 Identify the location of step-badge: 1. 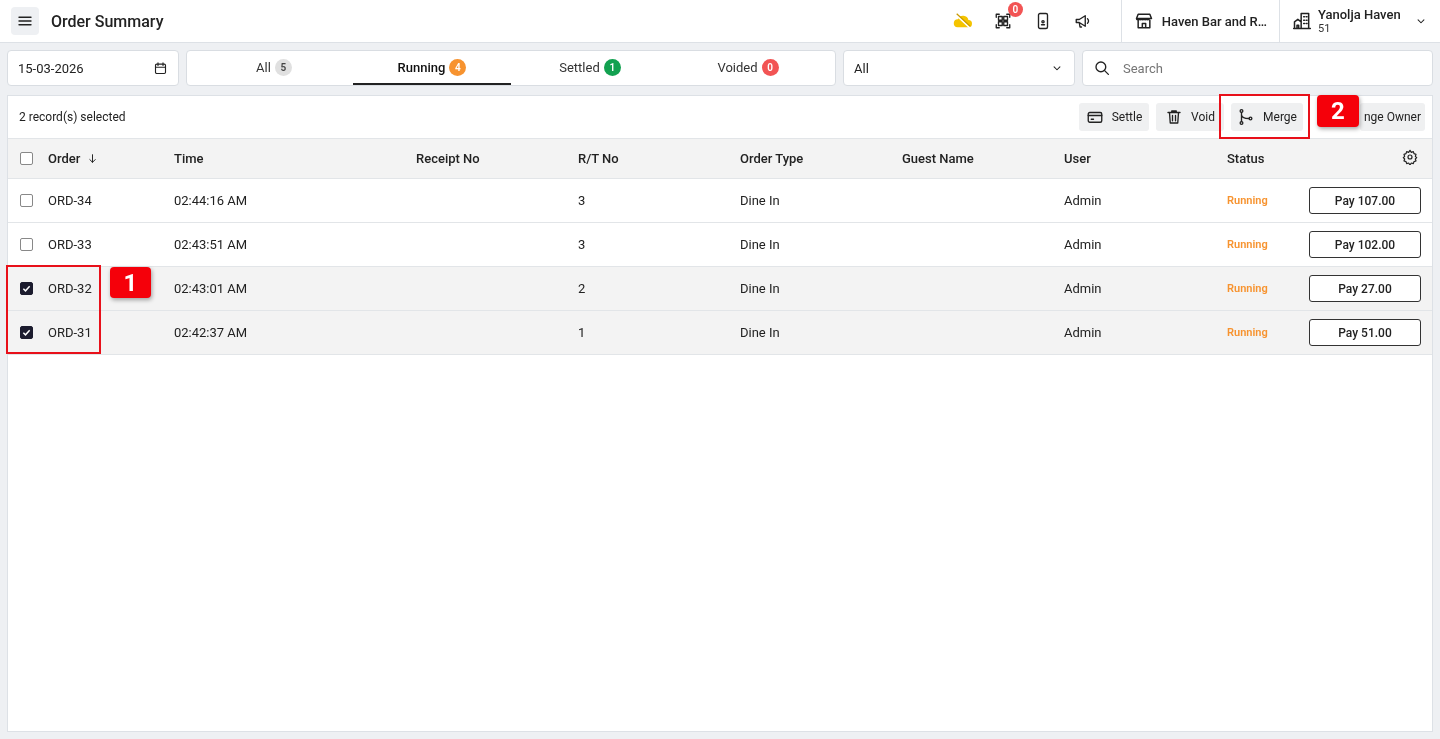
(130, 282).